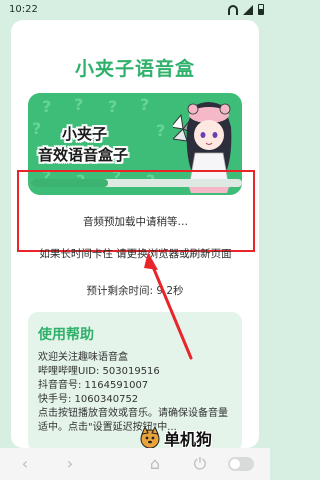  I want to click on help-title: 使用帮助, so click(66, 335).